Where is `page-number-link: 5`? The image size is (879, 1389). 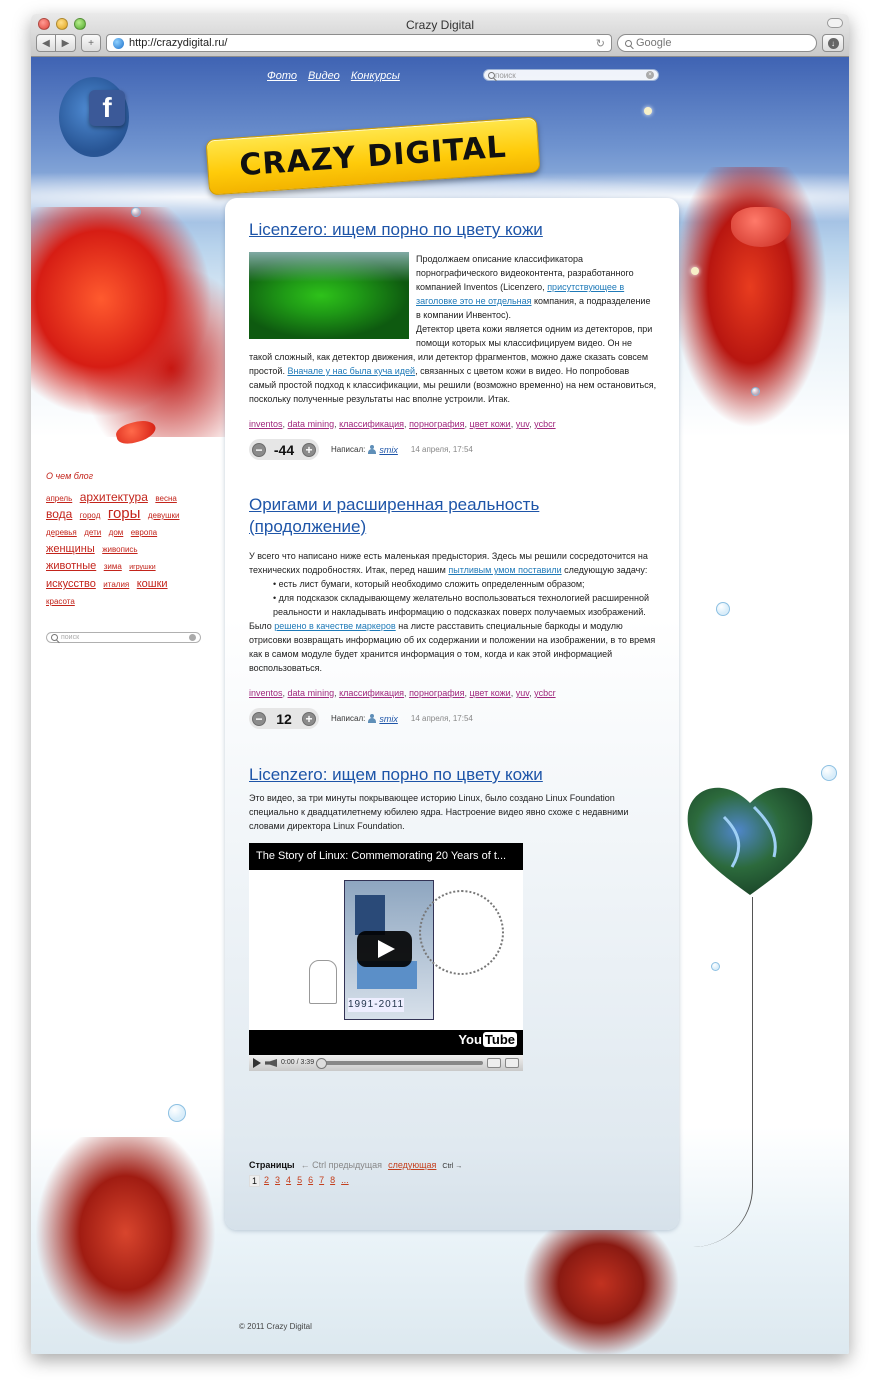
page-number-link: 5 is located at coordinates (299, 1181).